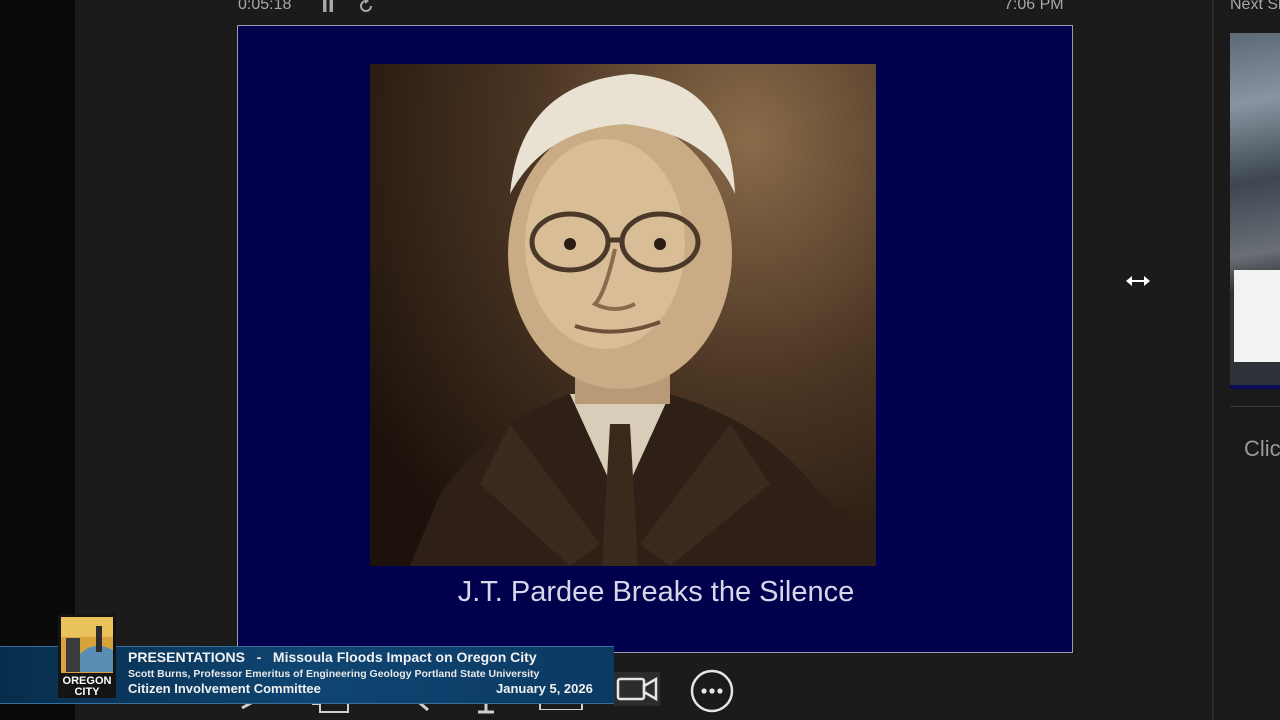 This screenshot has width=1280, height=720. I want to click on side-pane: Next Slide Click to add notes, so click(1247, 360).